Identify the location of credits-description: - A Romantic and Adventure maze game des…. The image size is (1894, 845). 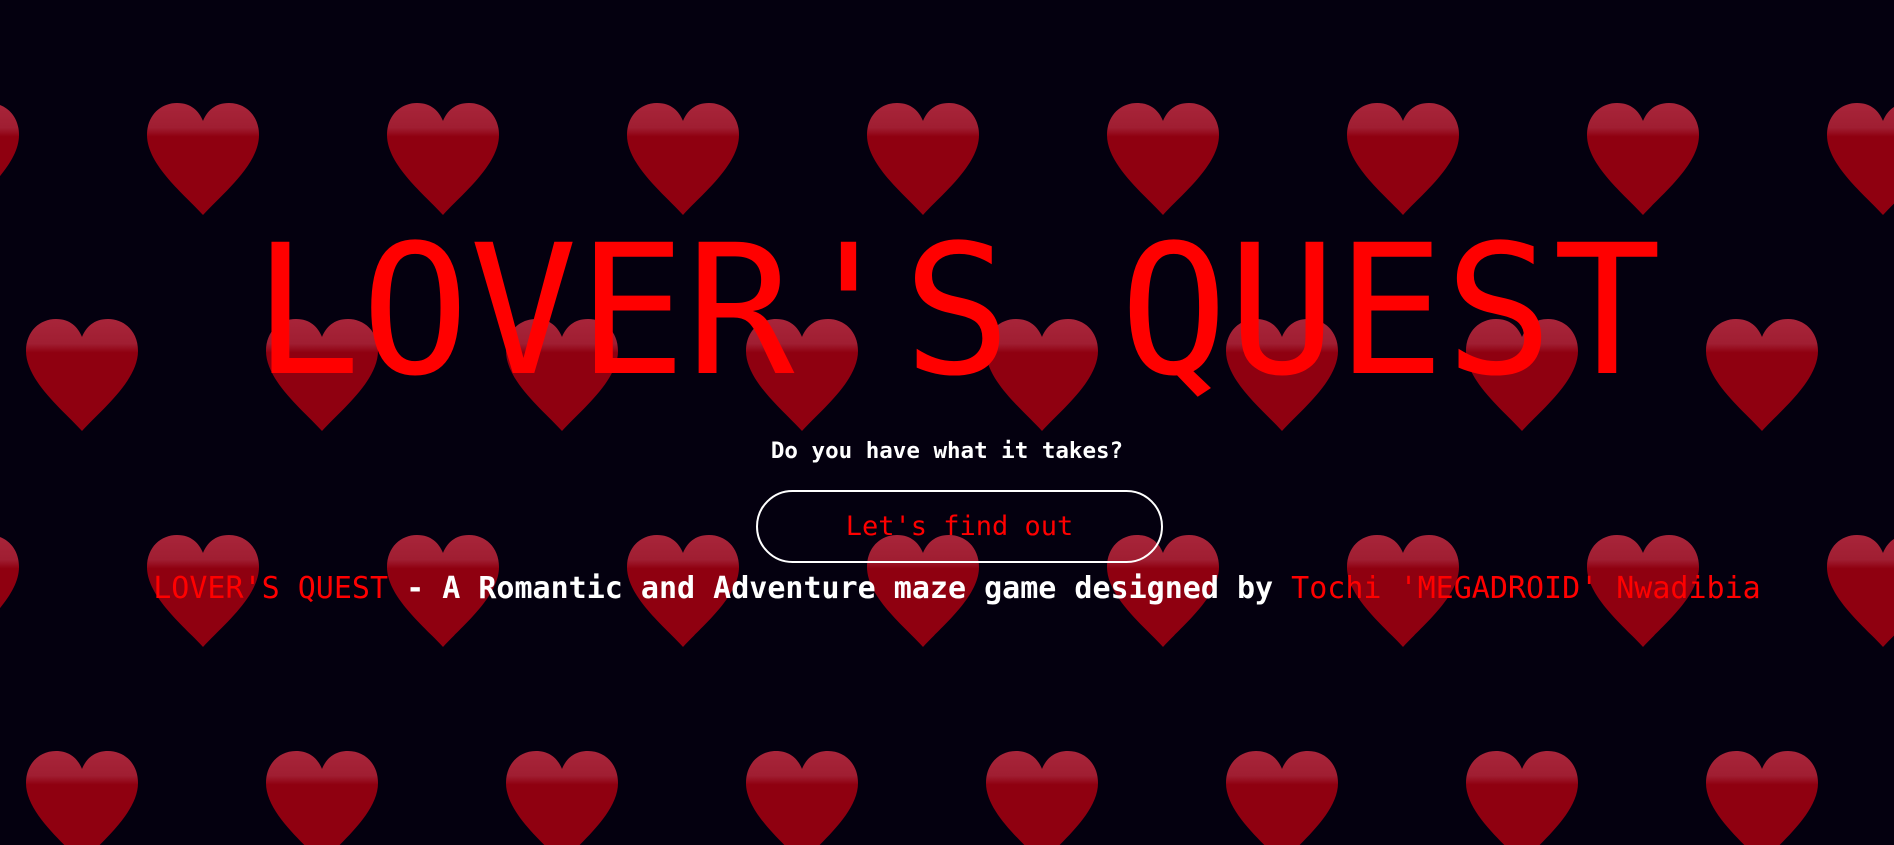
(840, 588).